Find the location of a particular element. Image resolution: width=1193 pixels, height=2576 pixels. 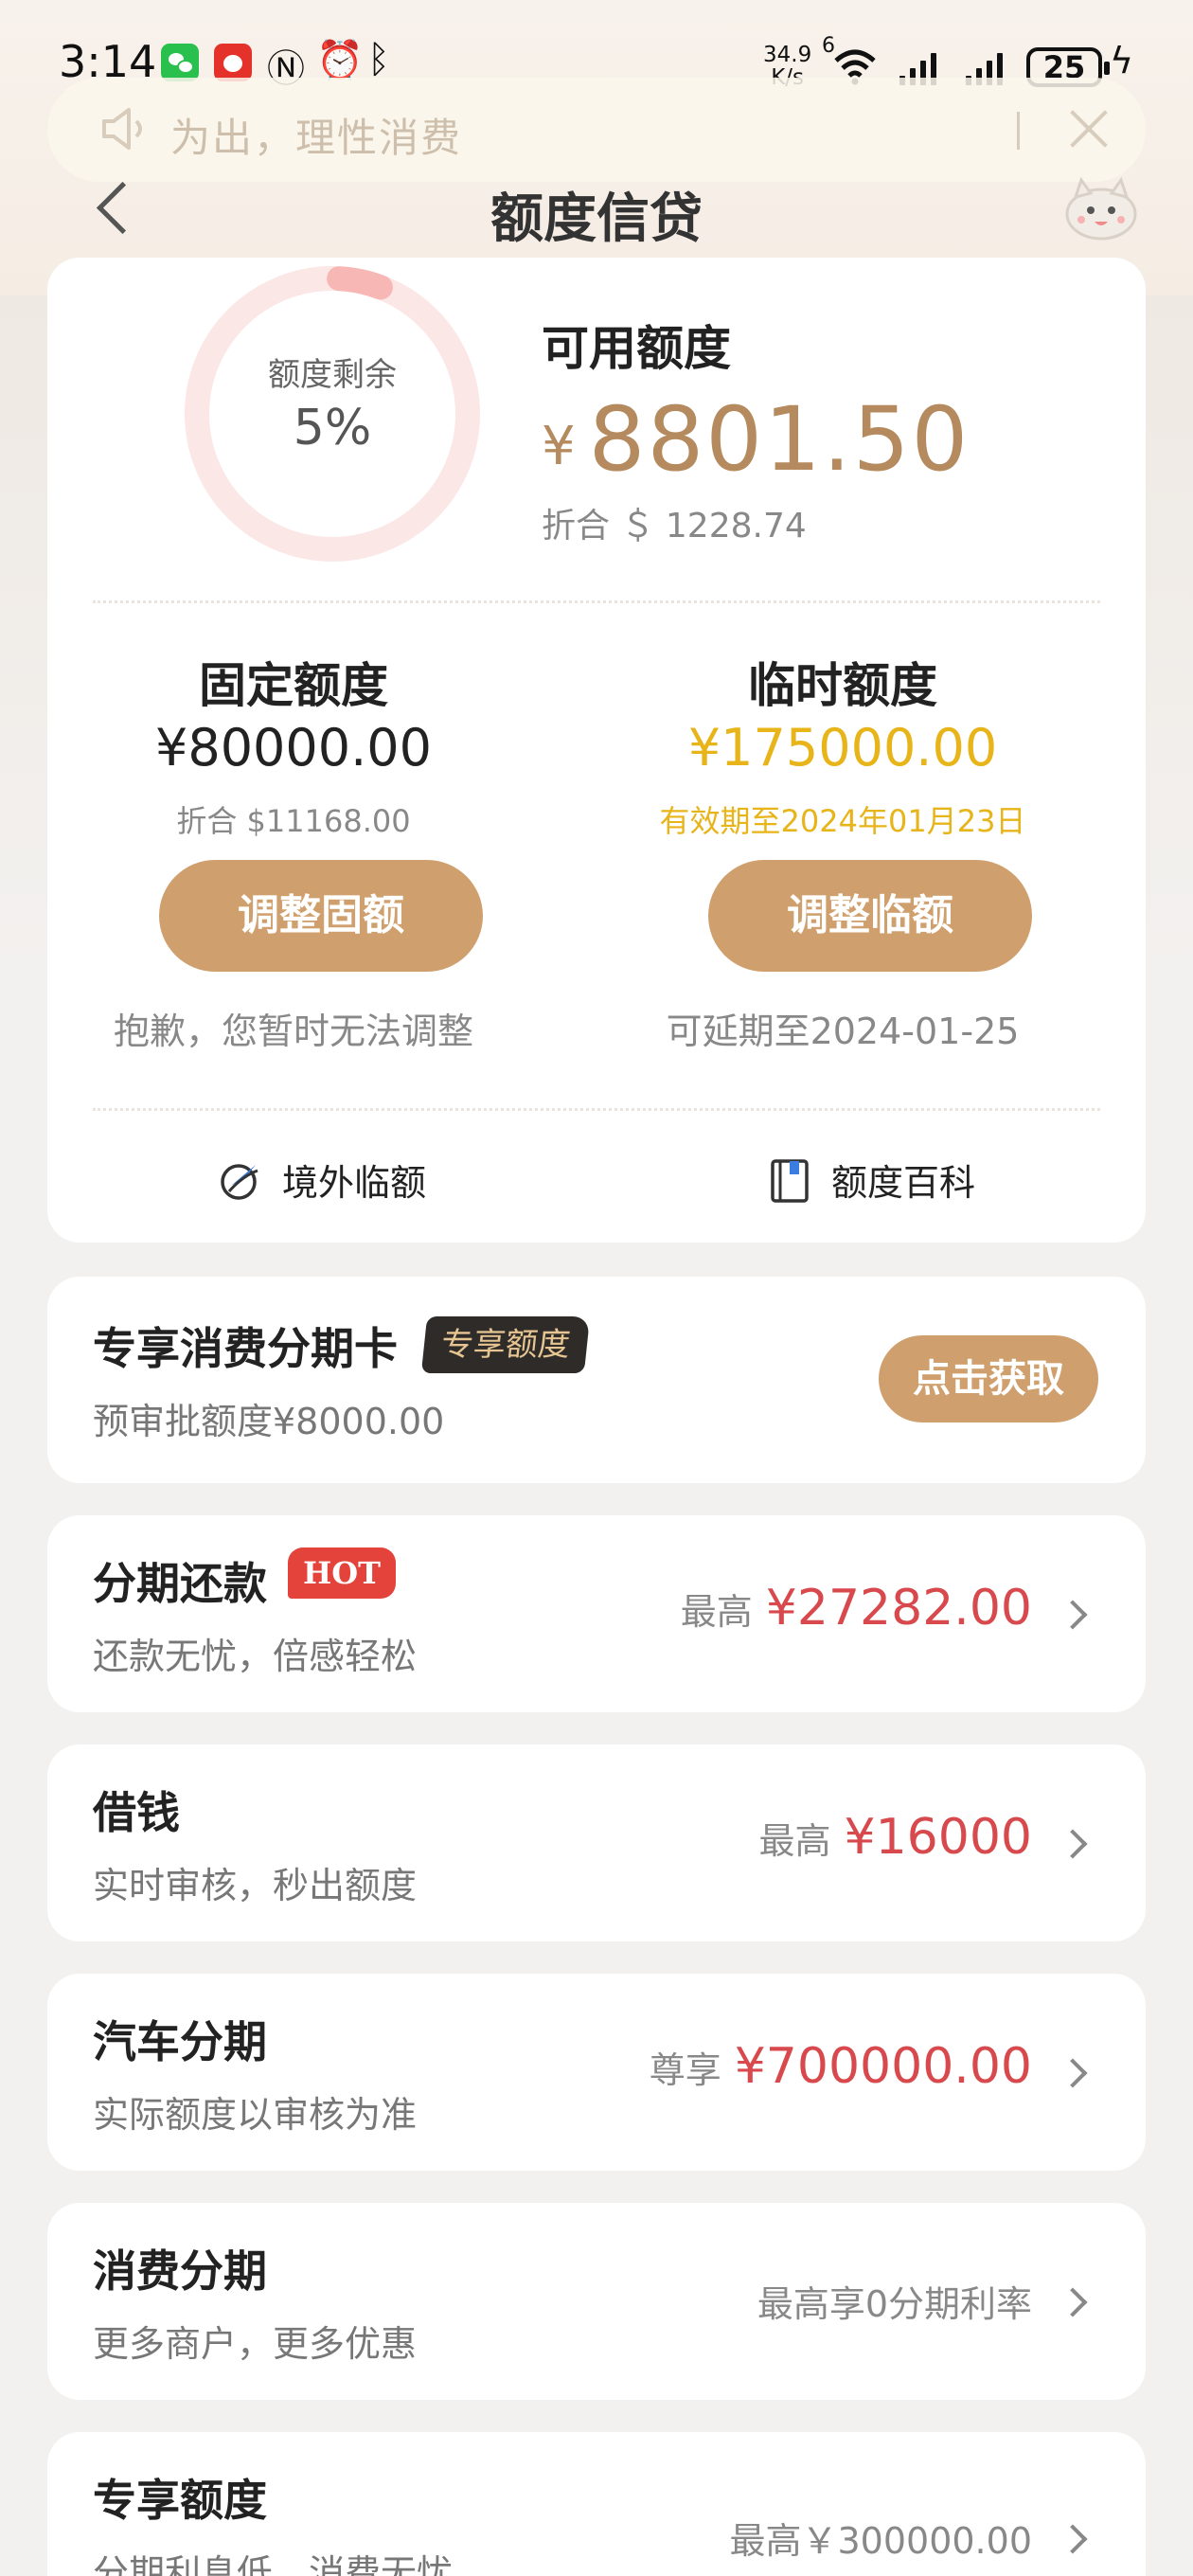

bluetooth-icon: ᛒ is located at coordinates (378, 59).